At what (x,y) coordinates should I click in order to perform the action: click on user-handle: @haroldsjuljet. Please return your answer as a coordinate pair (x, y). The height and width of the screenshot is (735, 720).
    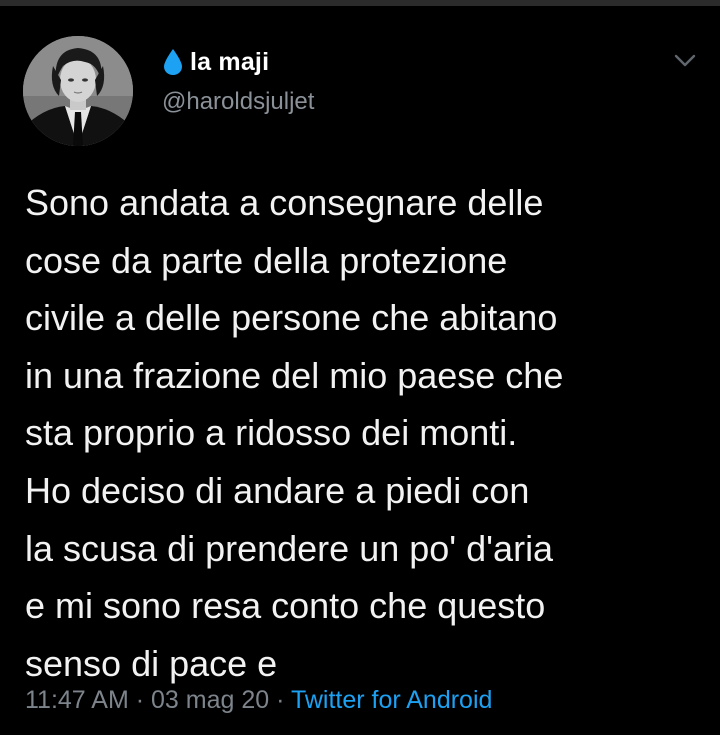
    Looking at the image, I should click on (238, 102).